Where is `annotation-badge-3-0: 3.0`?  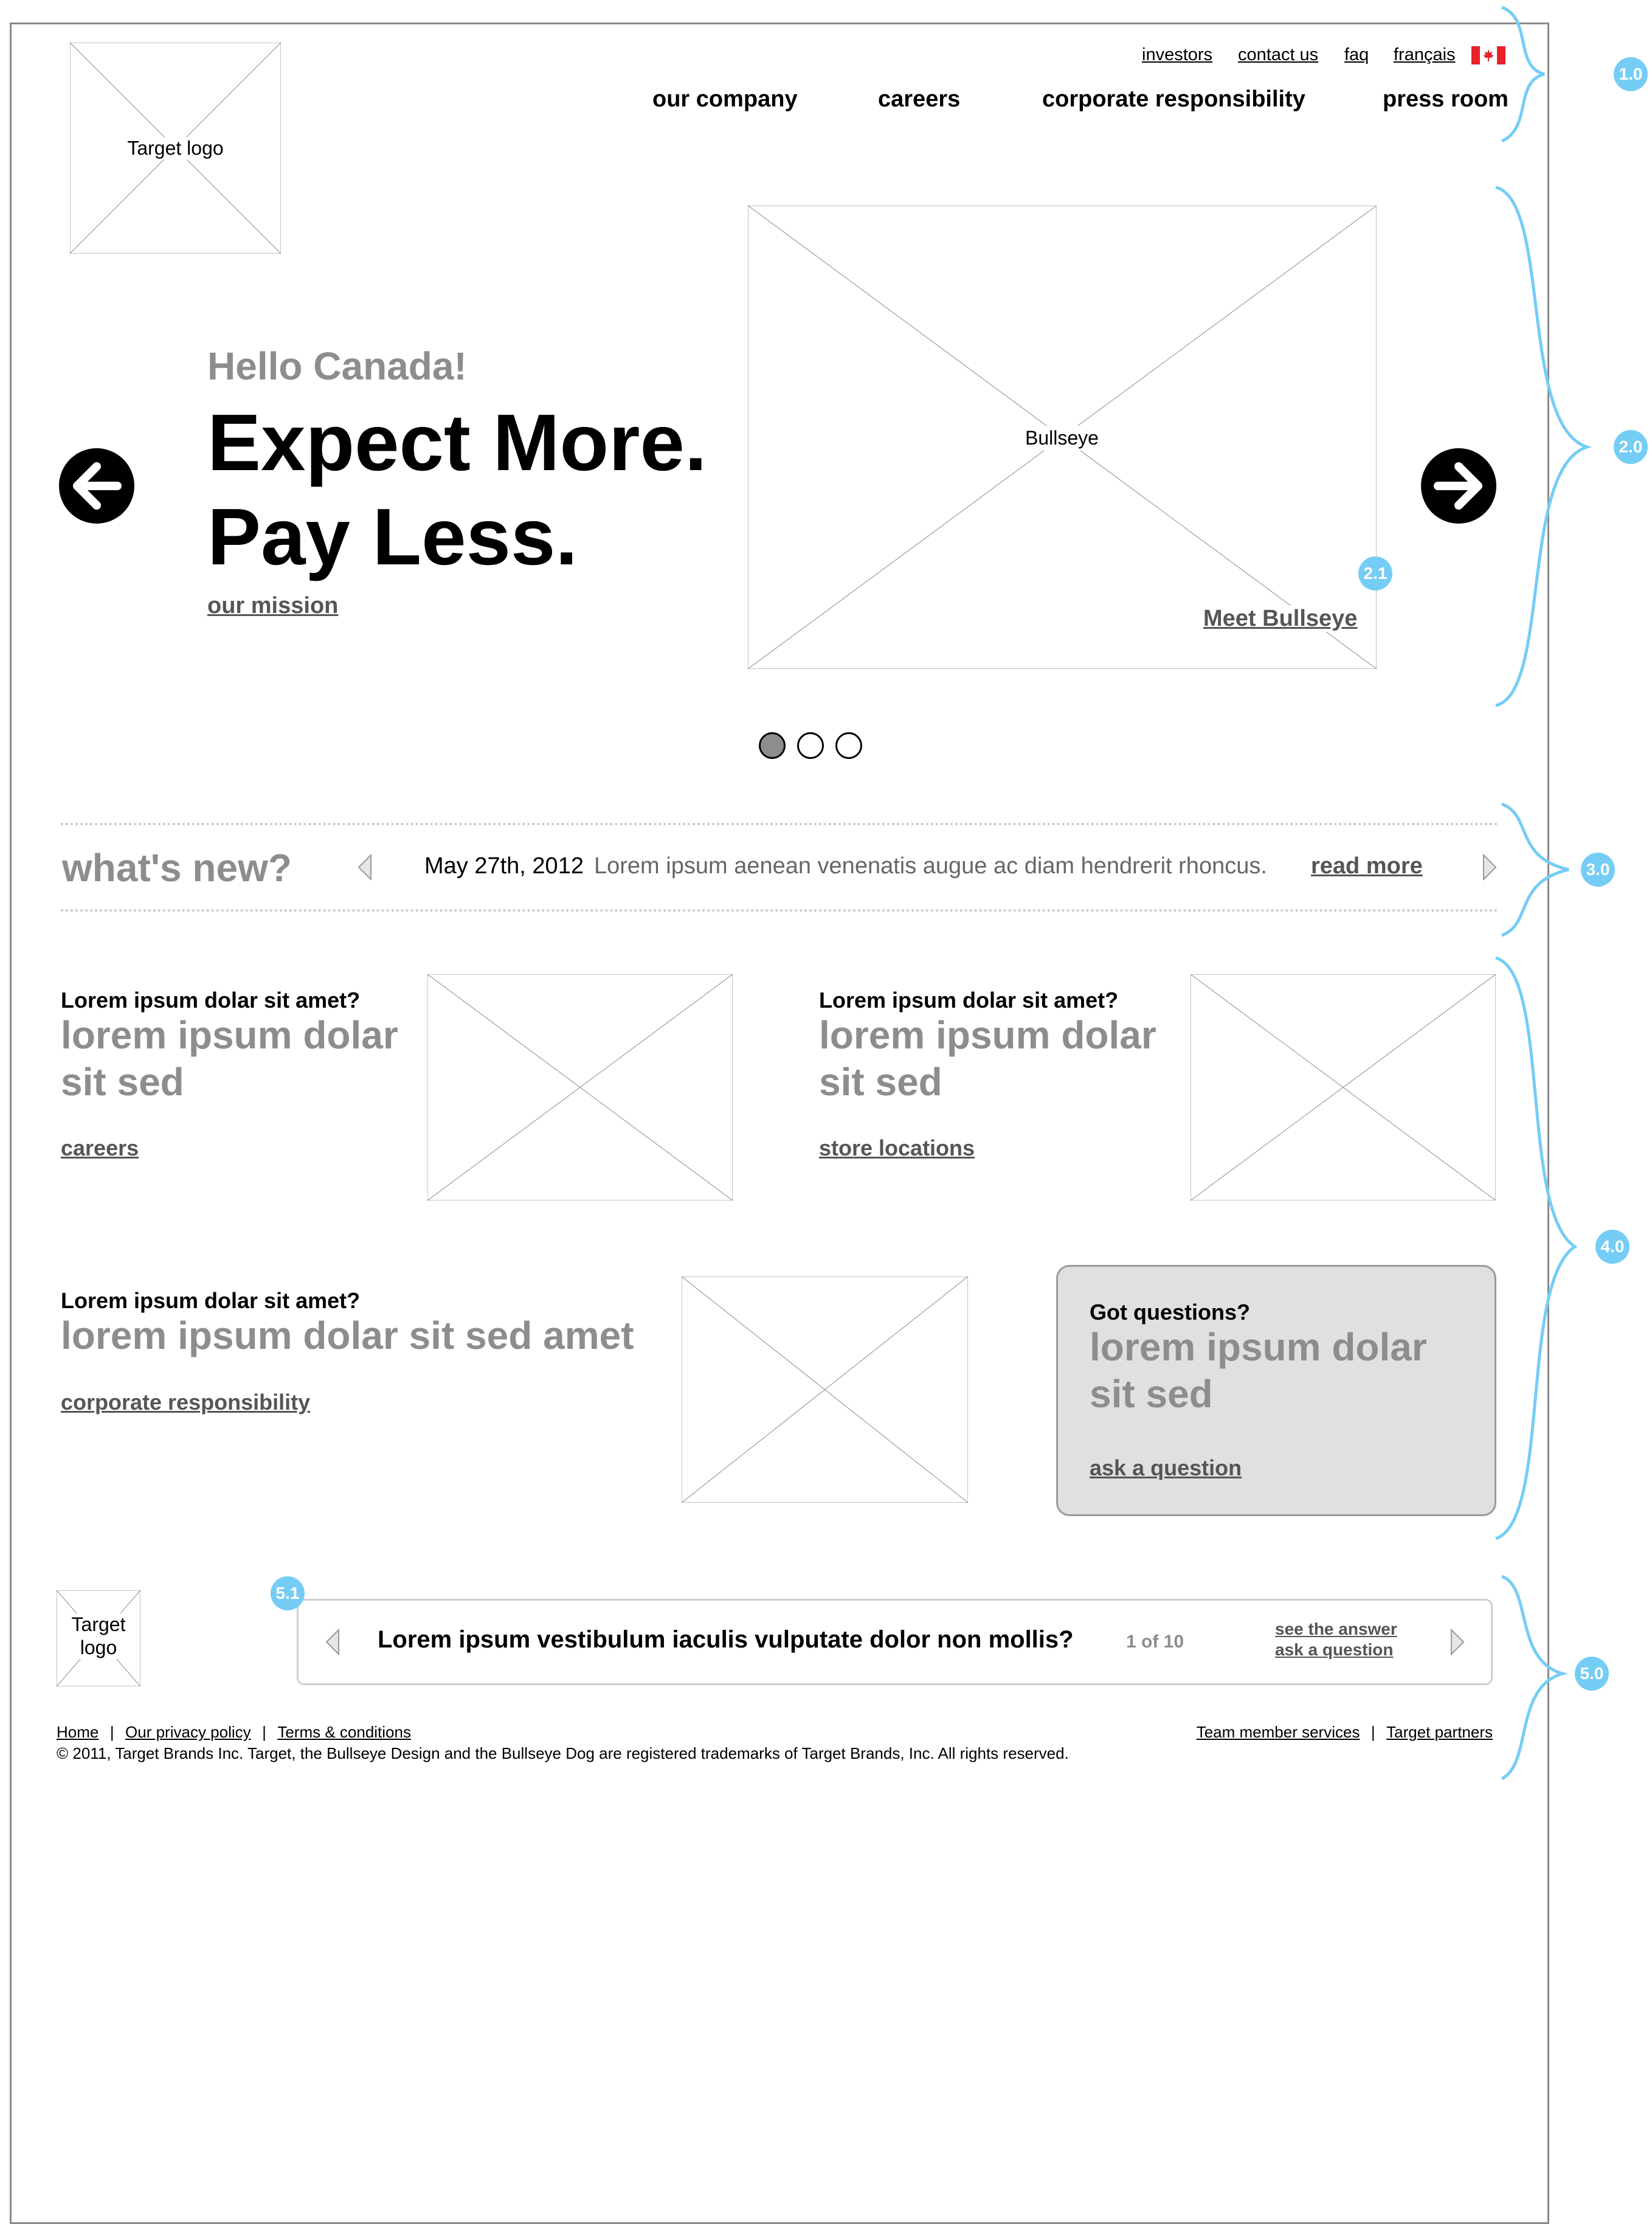 annotation-badge-3-0: 3.0 is located at coordinates (1598, 870).